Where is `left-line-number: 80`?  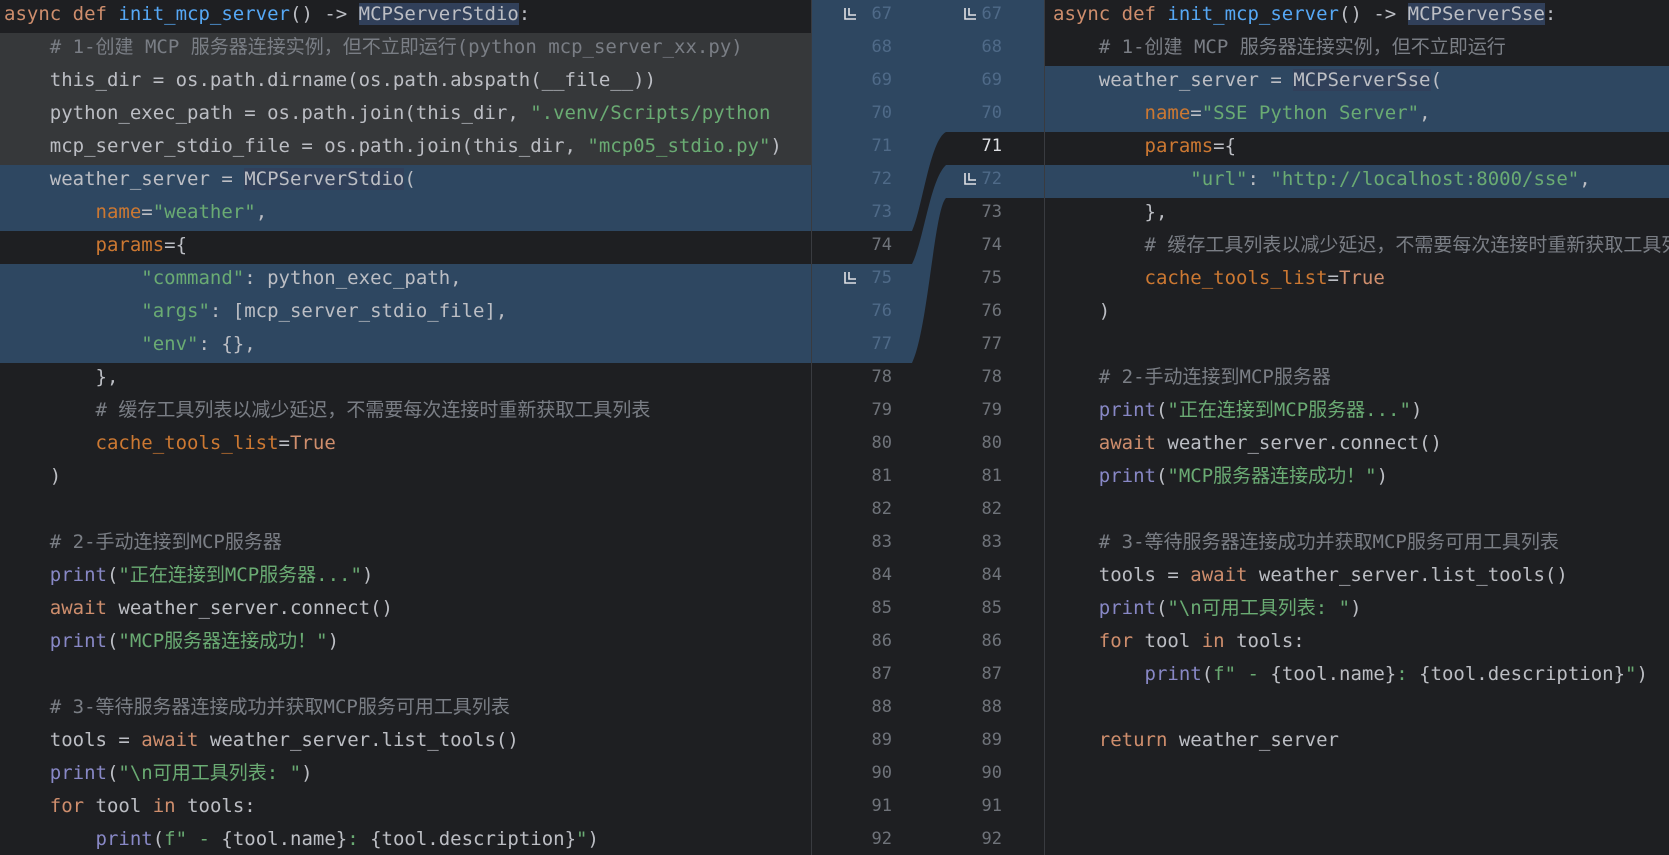
left-line-number: 80 is located at coordinates (881, 443).